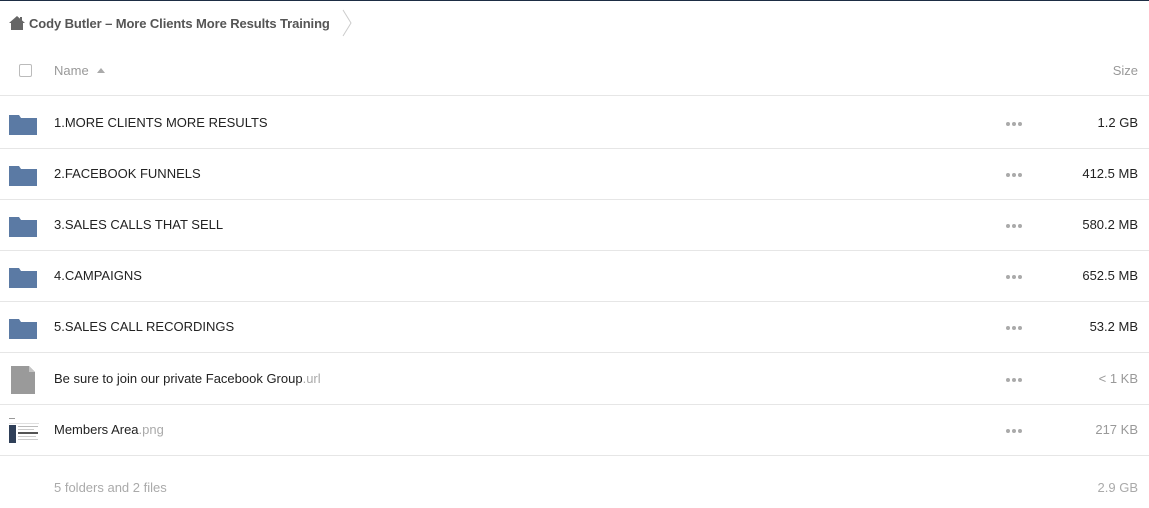  What do you see at coordinates (161, 122) in the screenshot?
I see `file-name: 1.MORE CLIENTS MORE RESULTS` at bounding box center [161, 122].